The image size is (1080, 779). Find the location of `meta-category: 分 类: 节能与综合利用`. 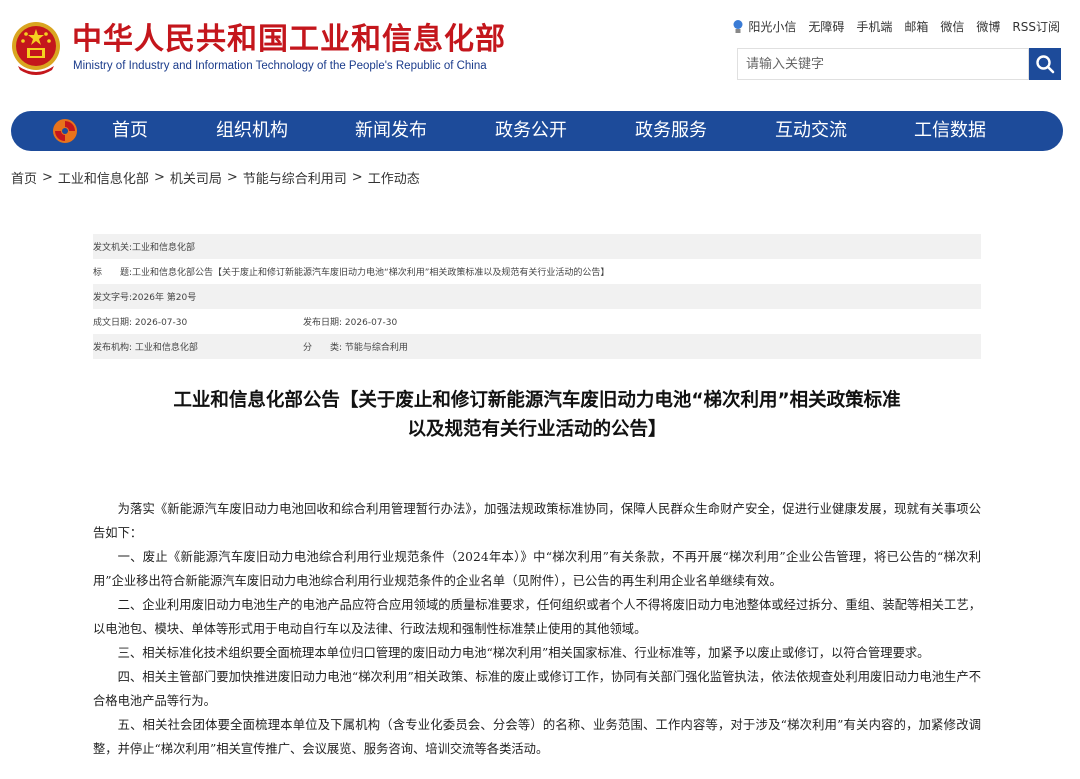

meta-category: 分 类: 节能与综合利用 is located at coordinates (355, 346).